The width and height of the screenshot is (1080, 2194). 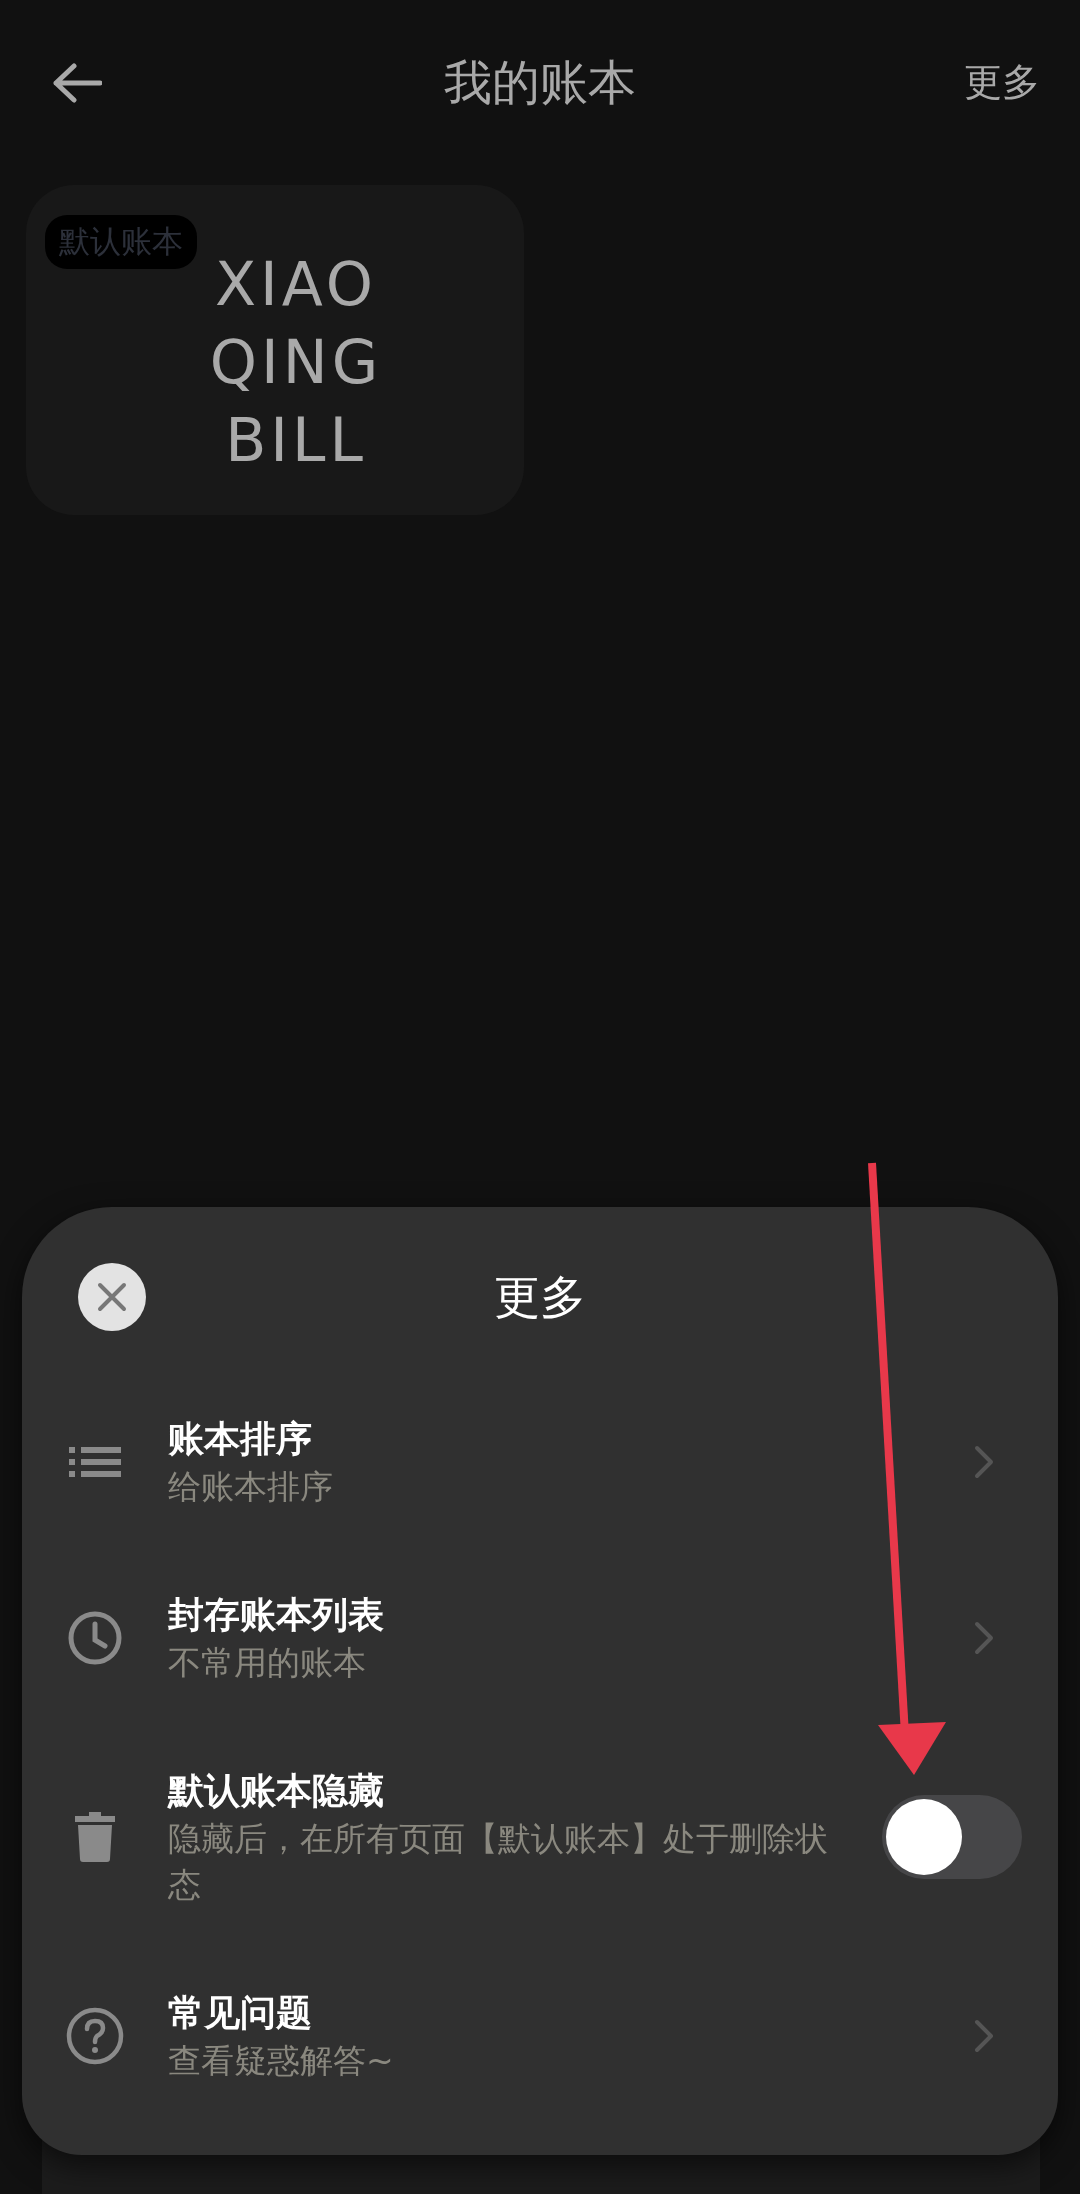 What do you see at coordinates (240, 1439) in the screenshot?
I see `item-title: 账本排序` at bounding box center [240, 1439].